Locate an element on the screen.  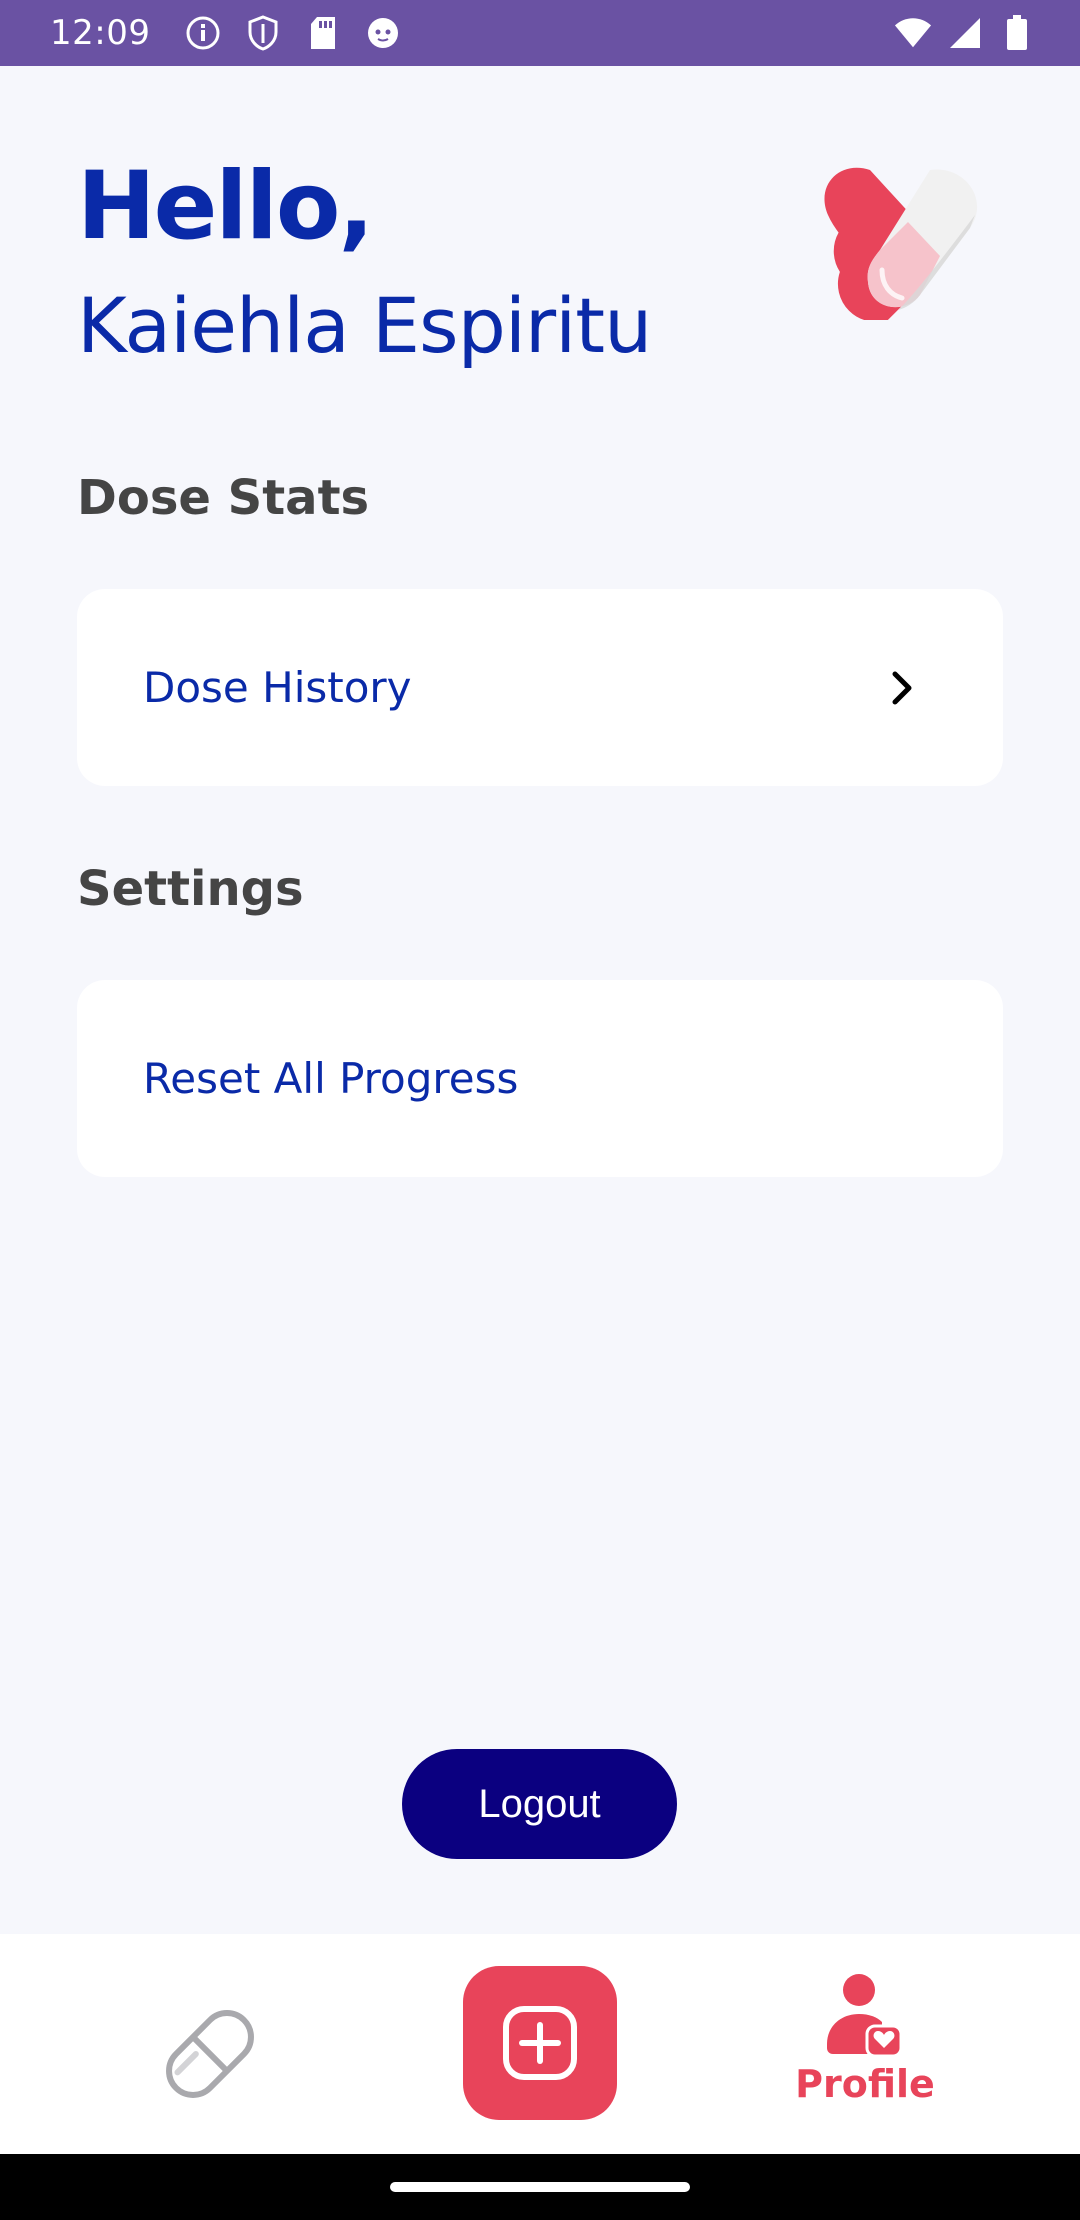
nav-profile: Profile is located at coordinates (865, 2049).